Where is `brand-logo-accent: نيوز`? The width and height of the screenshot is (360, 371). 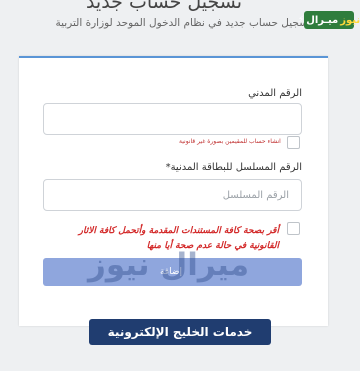 brand-logo-accent: نيوز is located at coordinates (350, 20).